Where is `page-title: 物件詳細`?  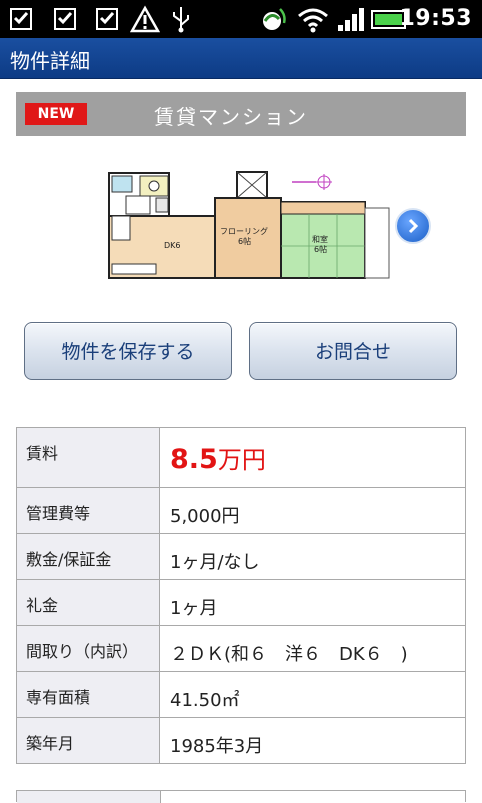 page-title: 物件詳細 is located at coordinates (50, 61).